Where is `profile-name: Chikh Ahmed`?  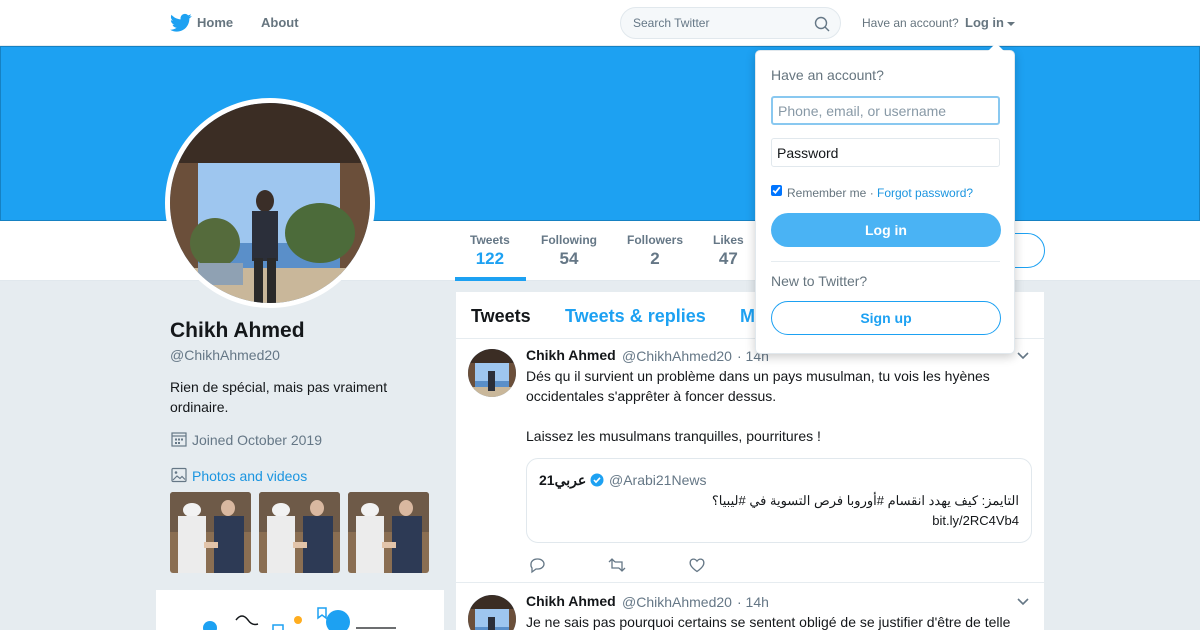 profile-name: Chikh Ahmed is located at coordinates (237, 330).